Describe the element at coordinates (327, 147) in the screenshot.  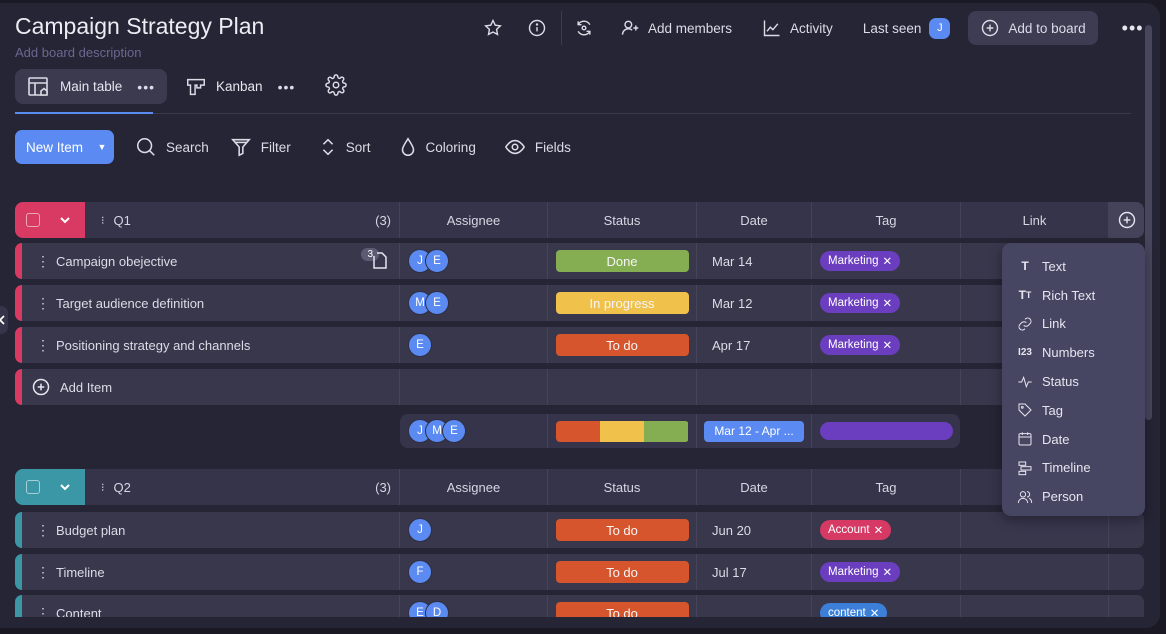
I see `sort-icon` at that location.